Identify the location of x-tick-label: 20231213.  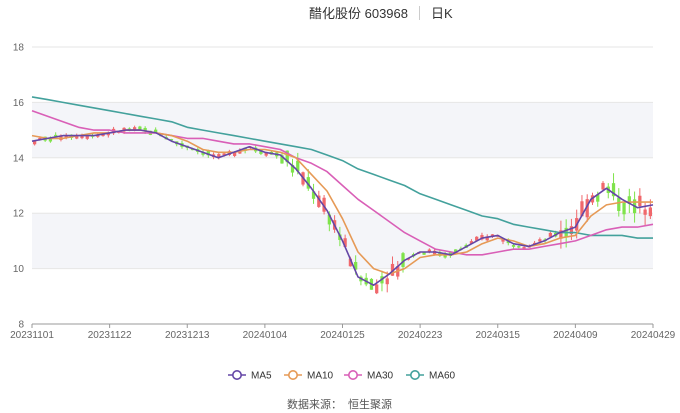
(187, 335).